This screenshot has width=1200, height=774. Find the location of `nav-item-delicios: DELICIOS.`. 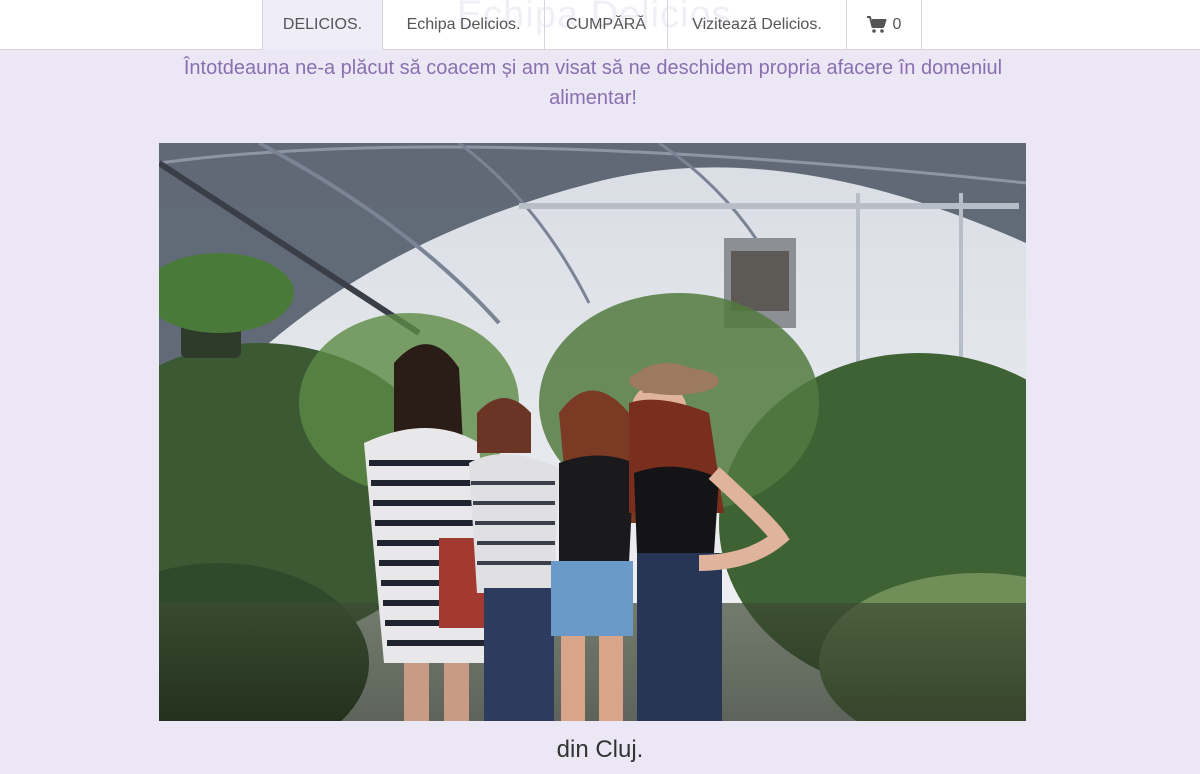

nav-item-delicios: DELICIOS. is located at coordinates (322, 25).